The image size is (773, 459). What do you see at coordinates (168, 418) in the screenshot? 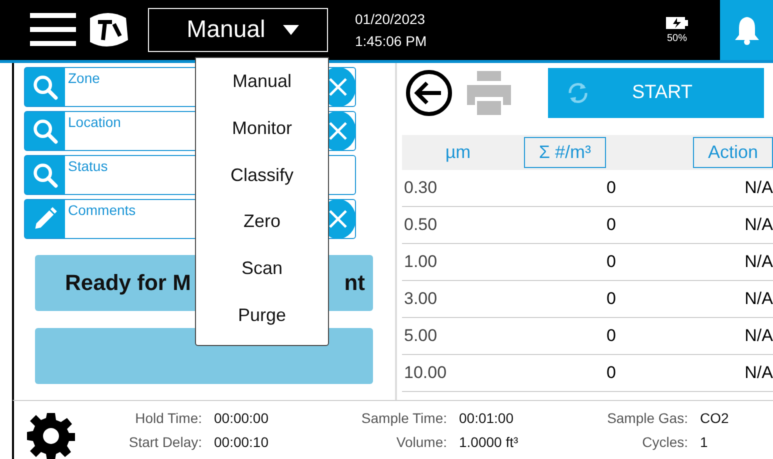
I see `setting-label: Hold Time:` at bounding box center [168, 418].